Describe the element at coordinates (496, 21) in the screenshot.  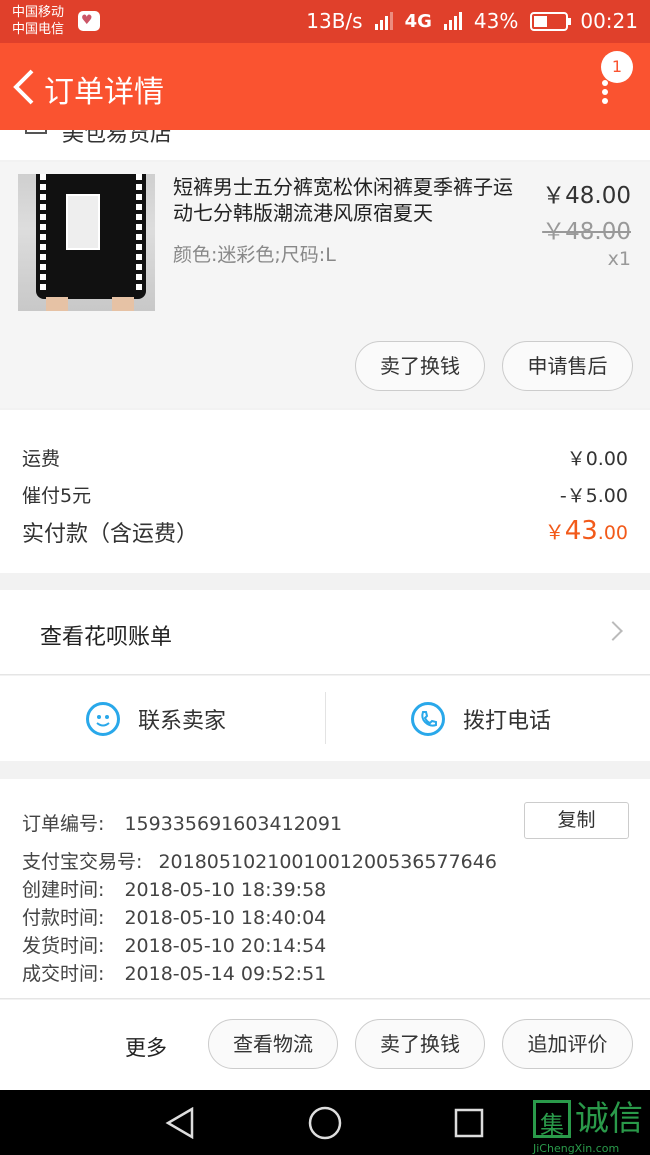
I see `battery-percent: 43%` at that location.